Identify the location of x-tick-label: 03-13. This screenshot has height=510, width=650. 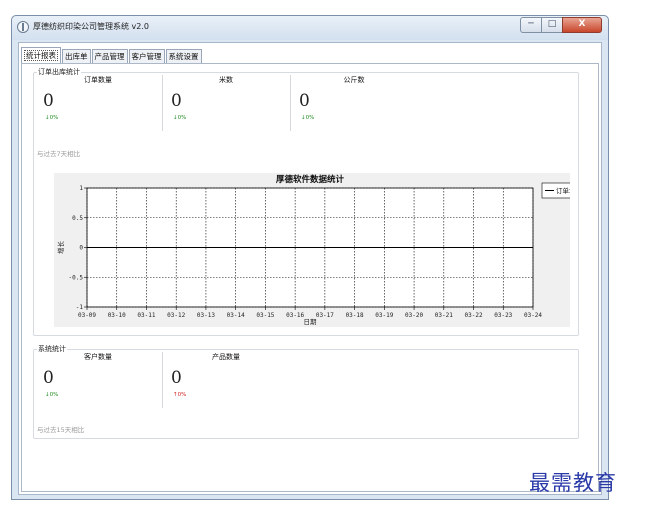
(206, 315).